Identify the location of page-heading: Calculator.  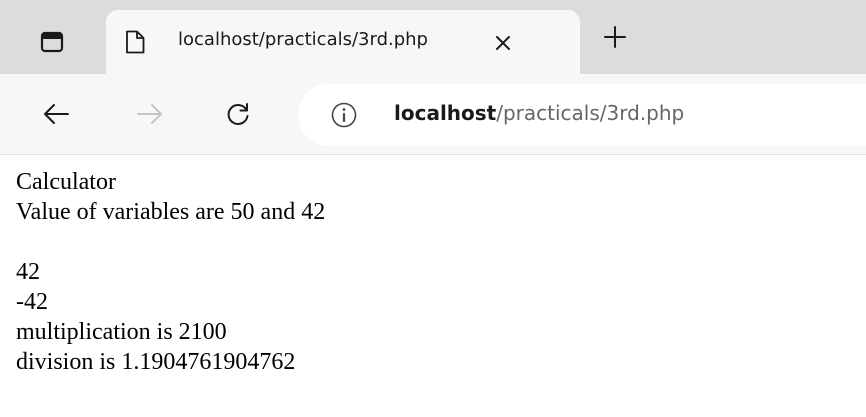
(66, 182).